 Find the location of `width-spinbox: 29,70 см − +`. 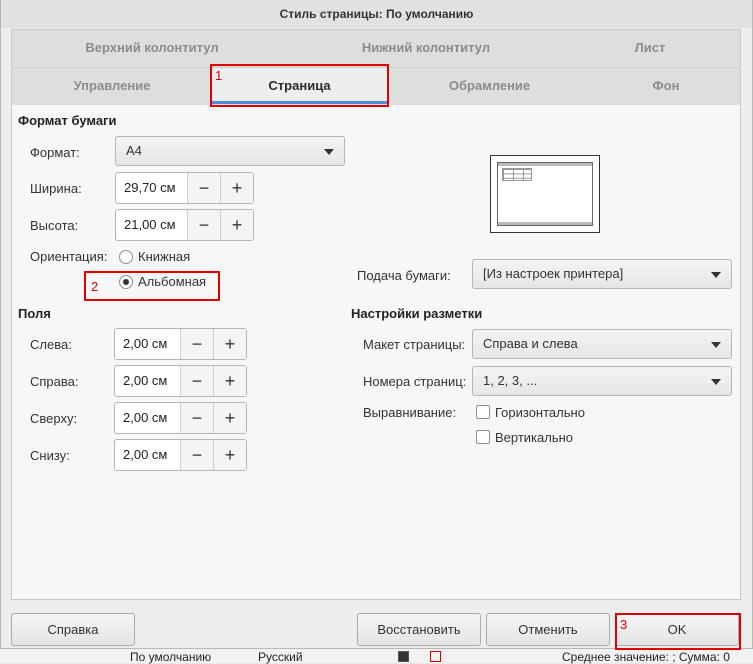

width-spinbox: 29,70 см − + is located at coordinates (184, 188).